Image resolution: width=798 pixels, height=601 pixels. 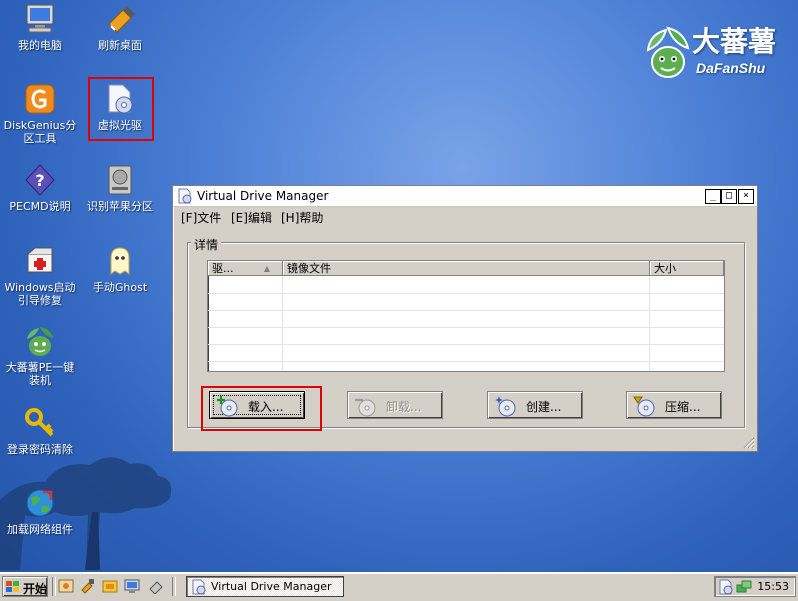 I want to click on details-group-title: 详情, so click(x=206, y=244).